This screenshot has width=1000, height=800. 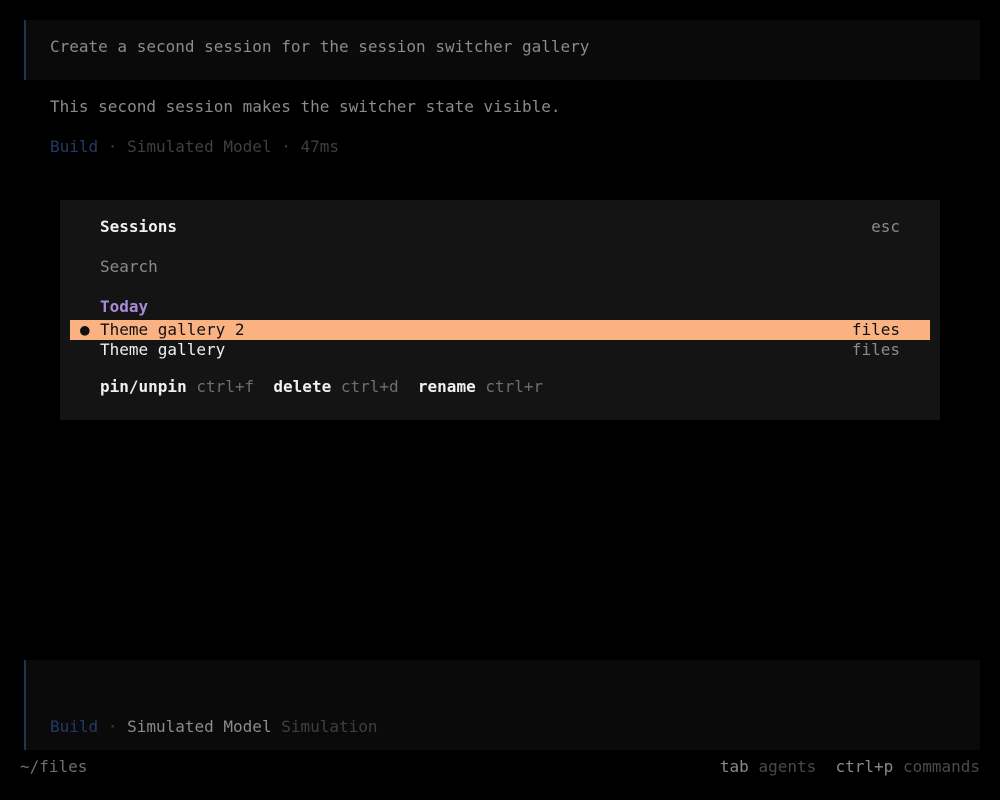 I want to click on dialog-title: Sessions, so click(x=139, y=226).